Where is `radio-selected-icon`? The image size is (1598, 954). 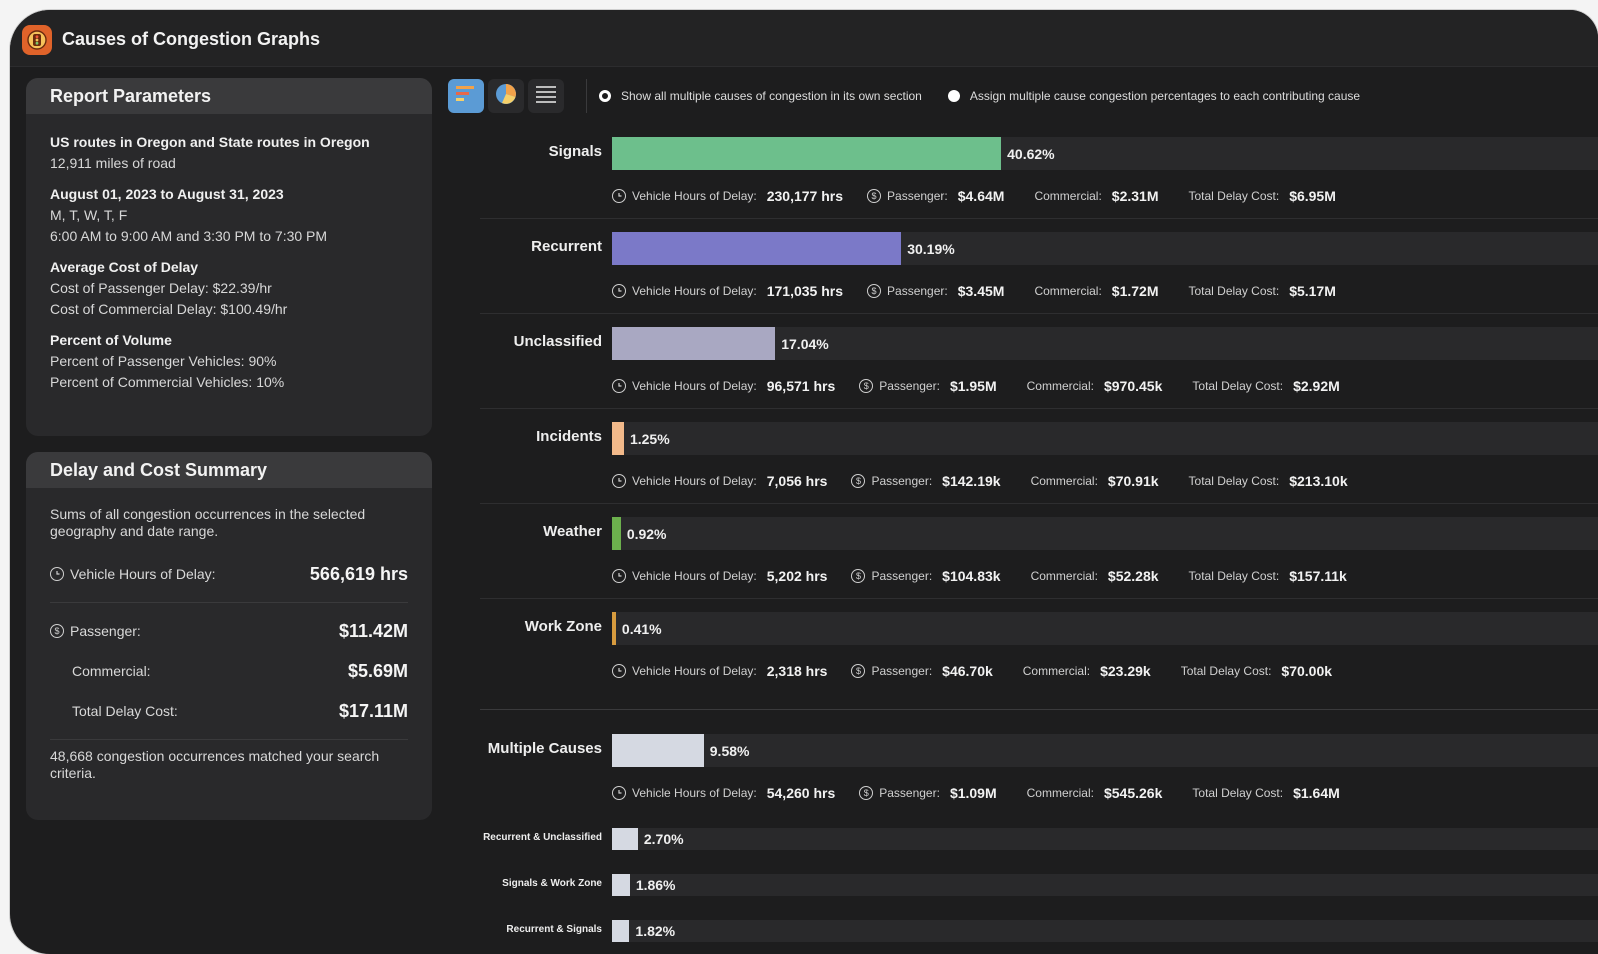
radio-selected-icon is located at coordinates (605, 96).